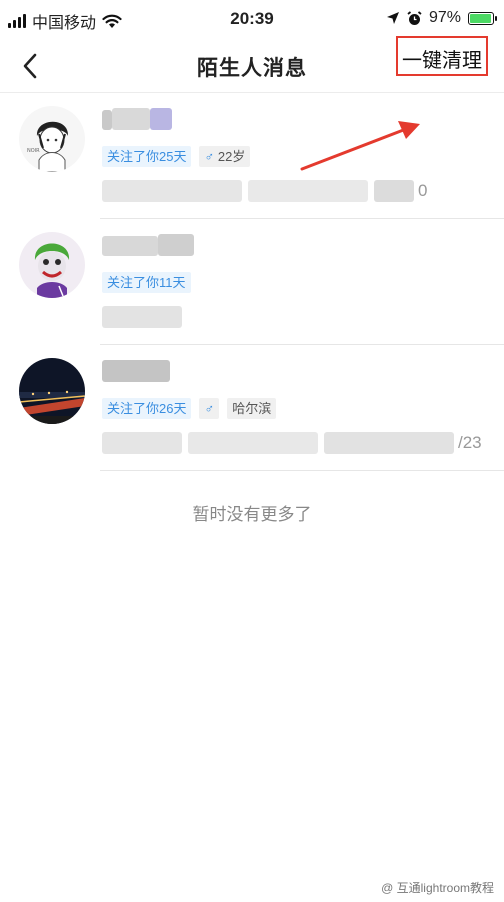 This screenshot has width=504, height=902. I want to click on message-preview-blurred, so click(142, 317).